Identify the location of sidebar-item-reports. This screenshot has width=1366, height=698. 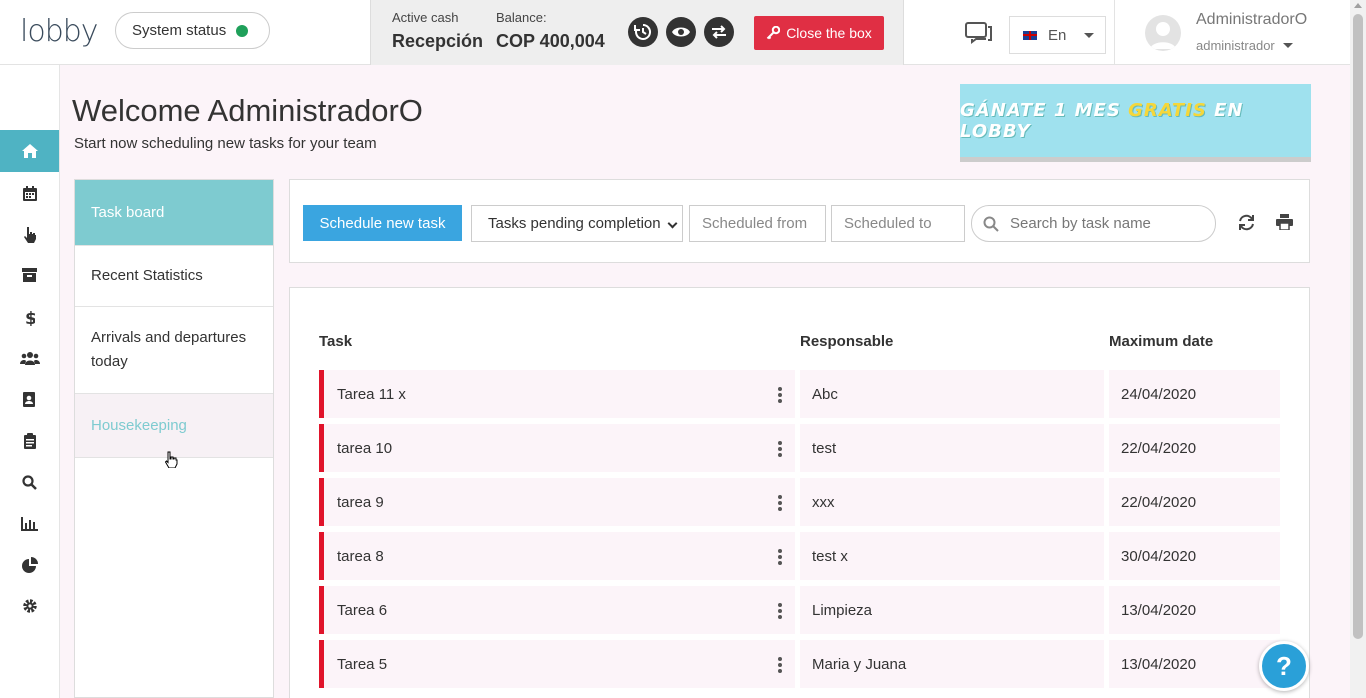
(29, 524).